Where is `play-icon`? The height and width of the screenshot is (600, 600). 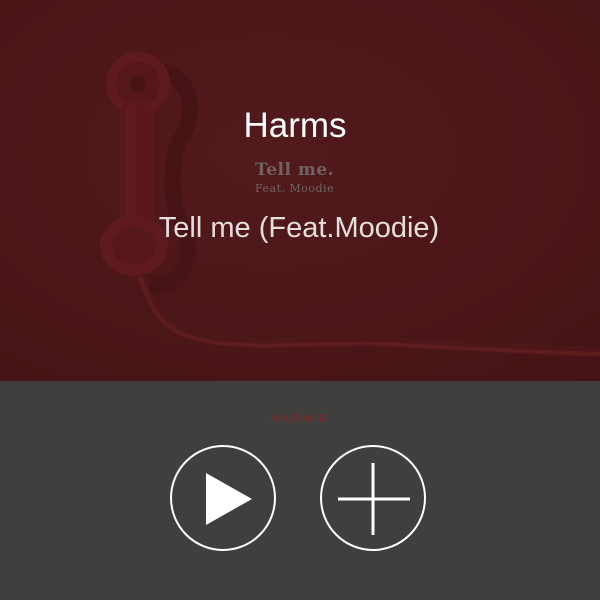 play-icon is located at coordinates (229, 499).